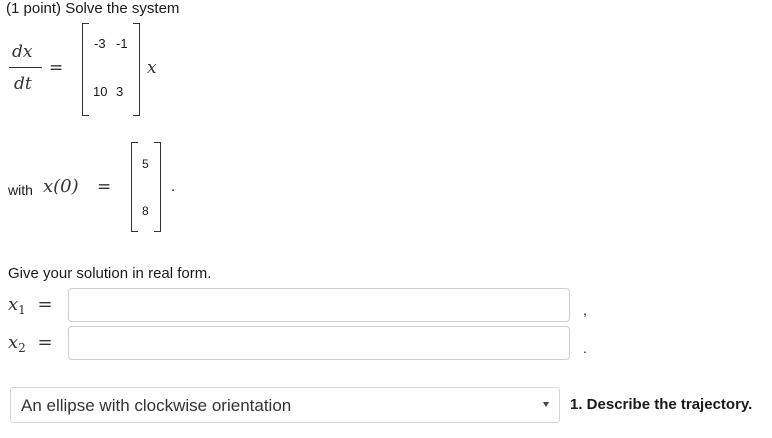 The image size is (772, 438). What do you see at coordinates (22, 310) in the screenshot?
I see `x1-subscript: 1` at bounding box center [22, 310].